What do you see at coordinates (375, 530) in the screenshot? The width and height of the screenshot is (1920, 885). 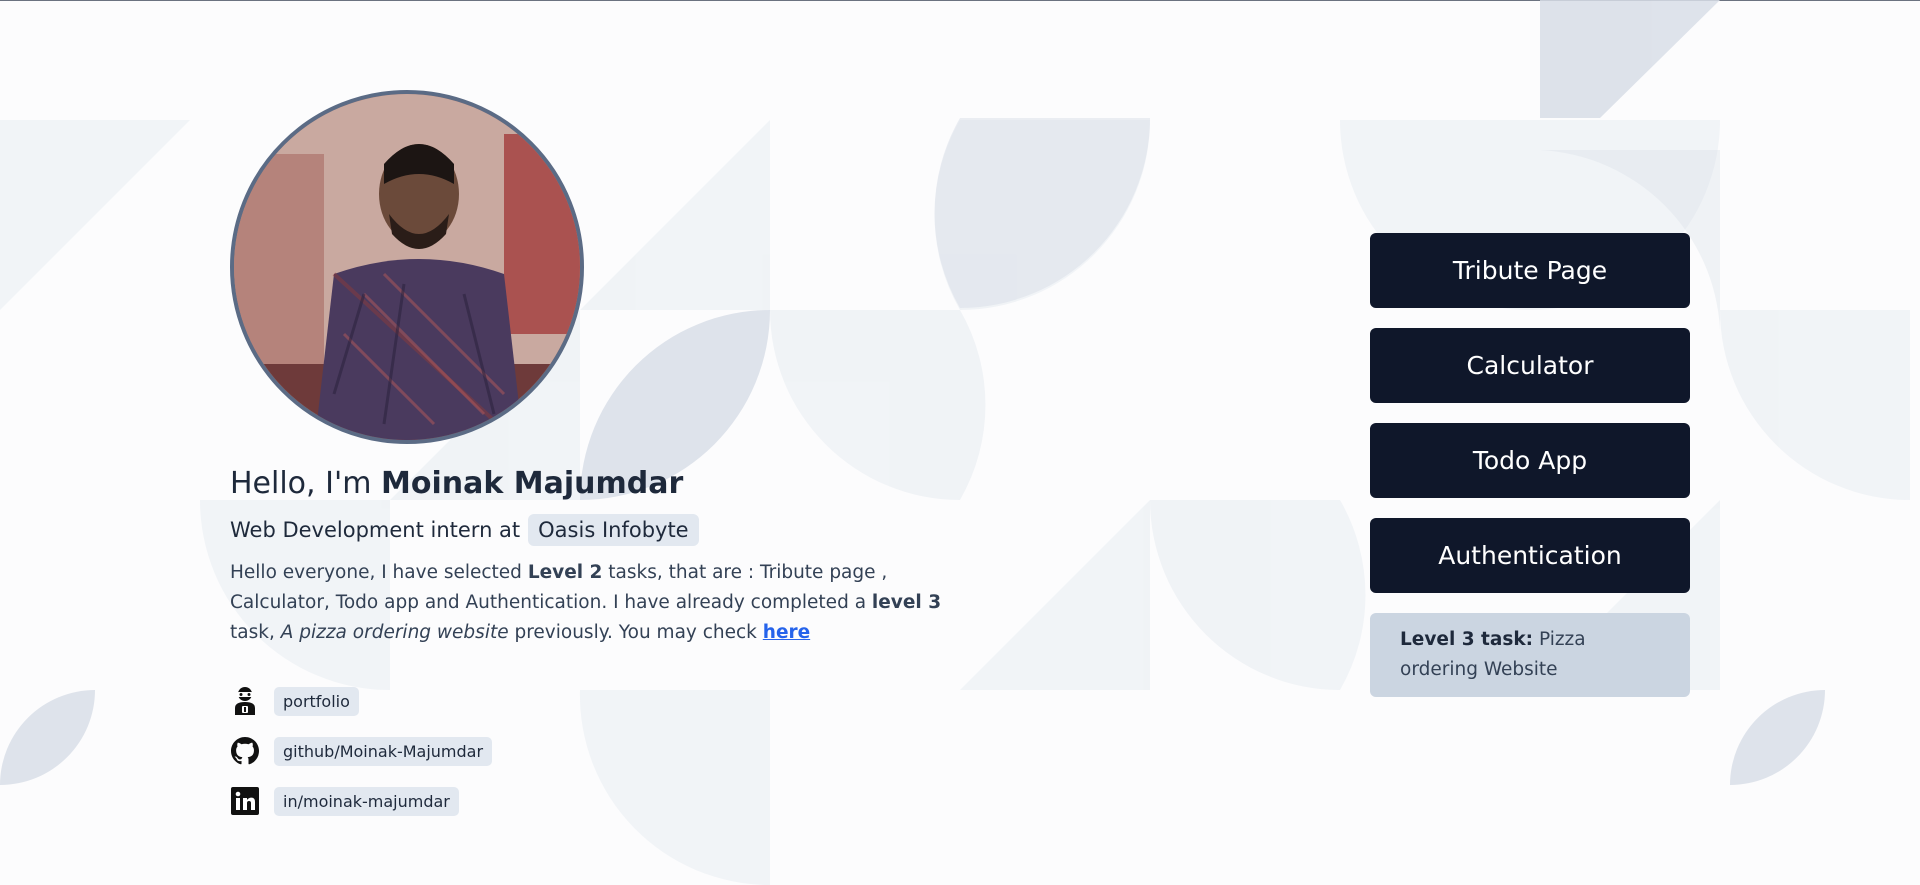 I see `role-prefix: Web Development intern at` at bounding box center [375, 530].